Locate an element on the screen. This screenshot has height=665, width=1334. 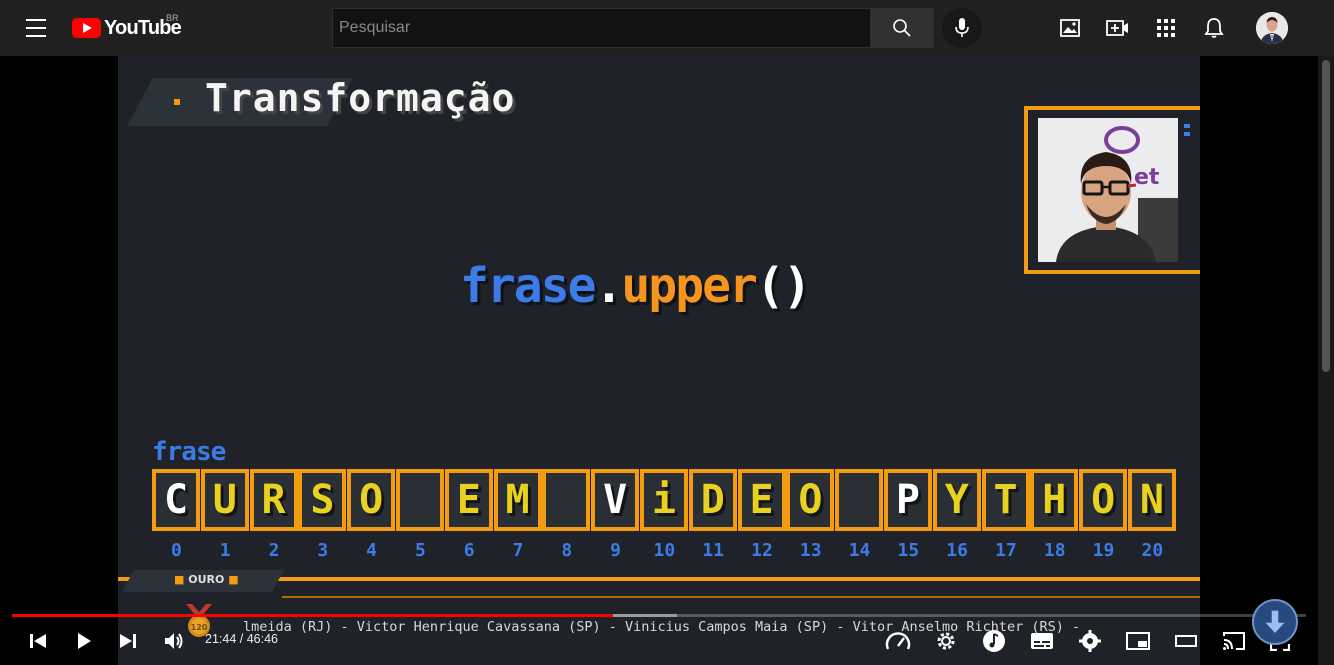
voice-search-button is located at coordinates (962, 28).